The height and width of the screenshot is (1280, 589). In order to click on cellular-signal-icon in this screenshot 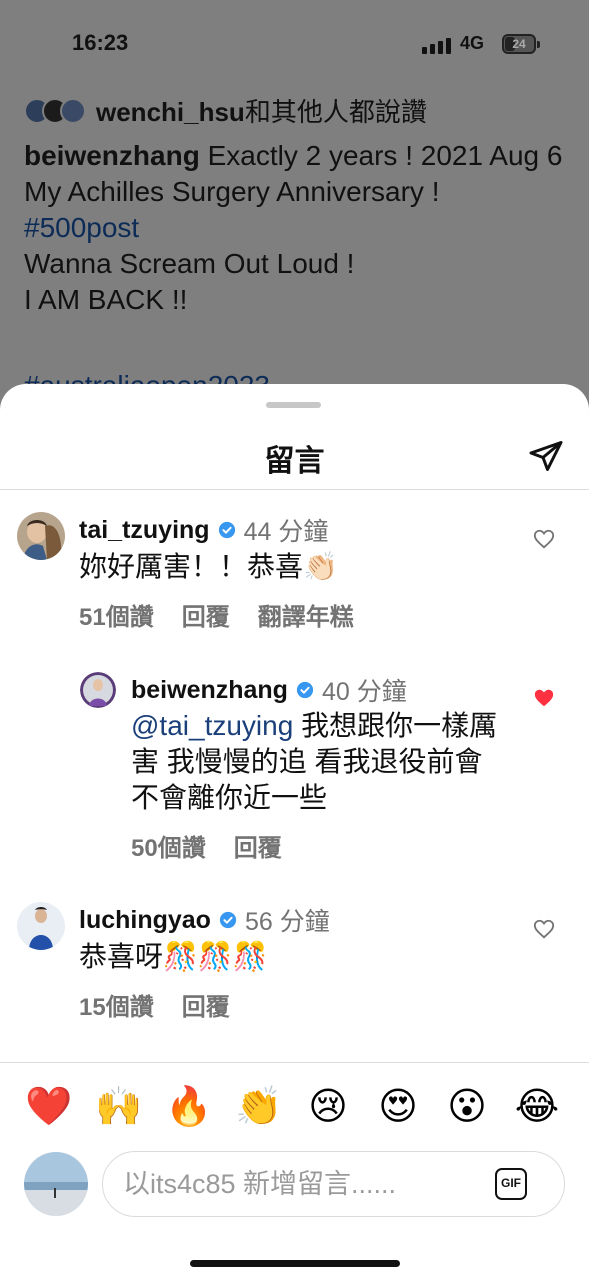, I will do `click(436, 46)`.